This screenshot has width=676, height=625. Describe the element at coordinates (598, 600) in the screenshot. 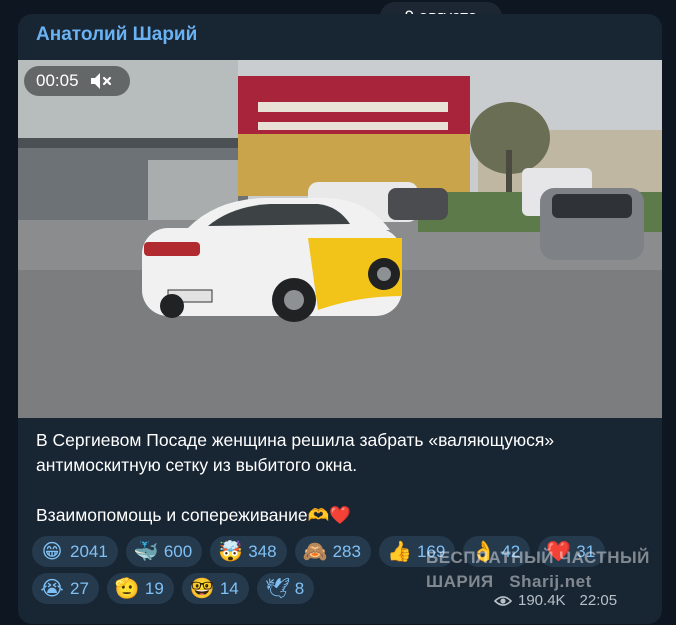

I see `post-time: 22:05` at that location.